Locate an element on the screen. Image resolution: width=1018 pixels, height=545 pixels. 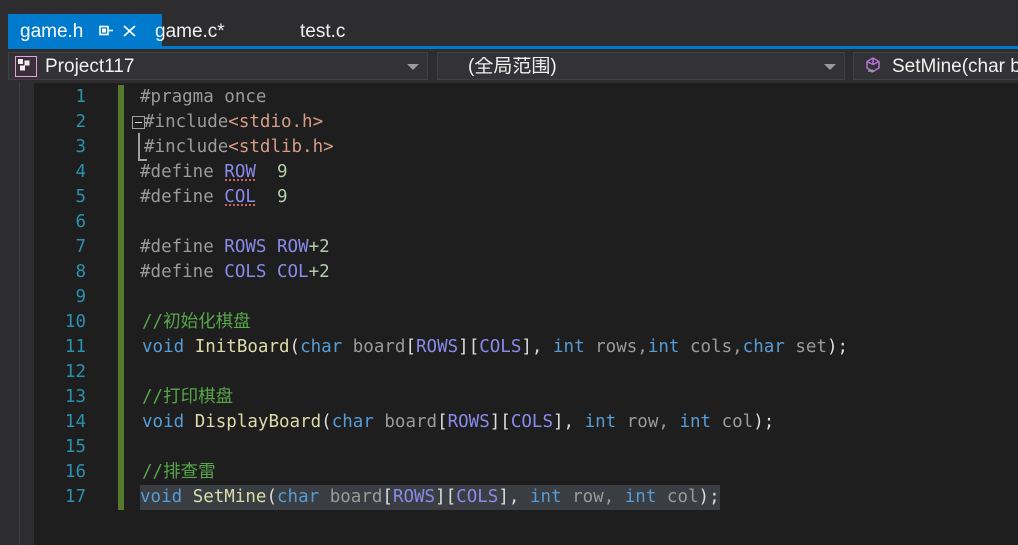
line-number: 2 is located at coordinates (80, 122).